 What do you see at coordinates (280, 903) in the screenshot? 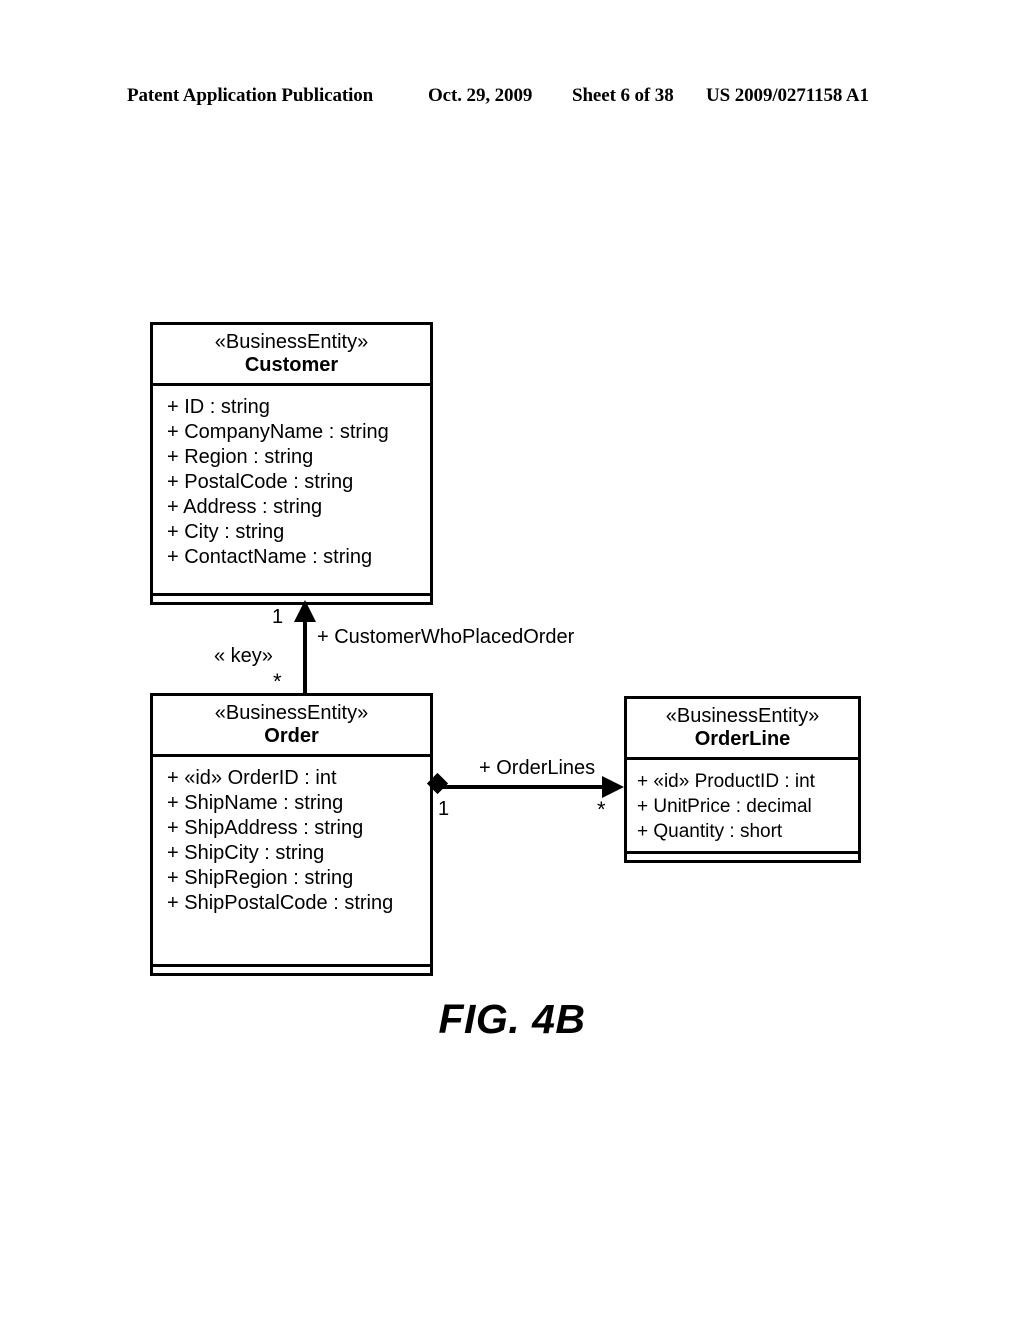
I see `uml-attribute: + ShipPostalCode : string` at bounding box center [280, 903].